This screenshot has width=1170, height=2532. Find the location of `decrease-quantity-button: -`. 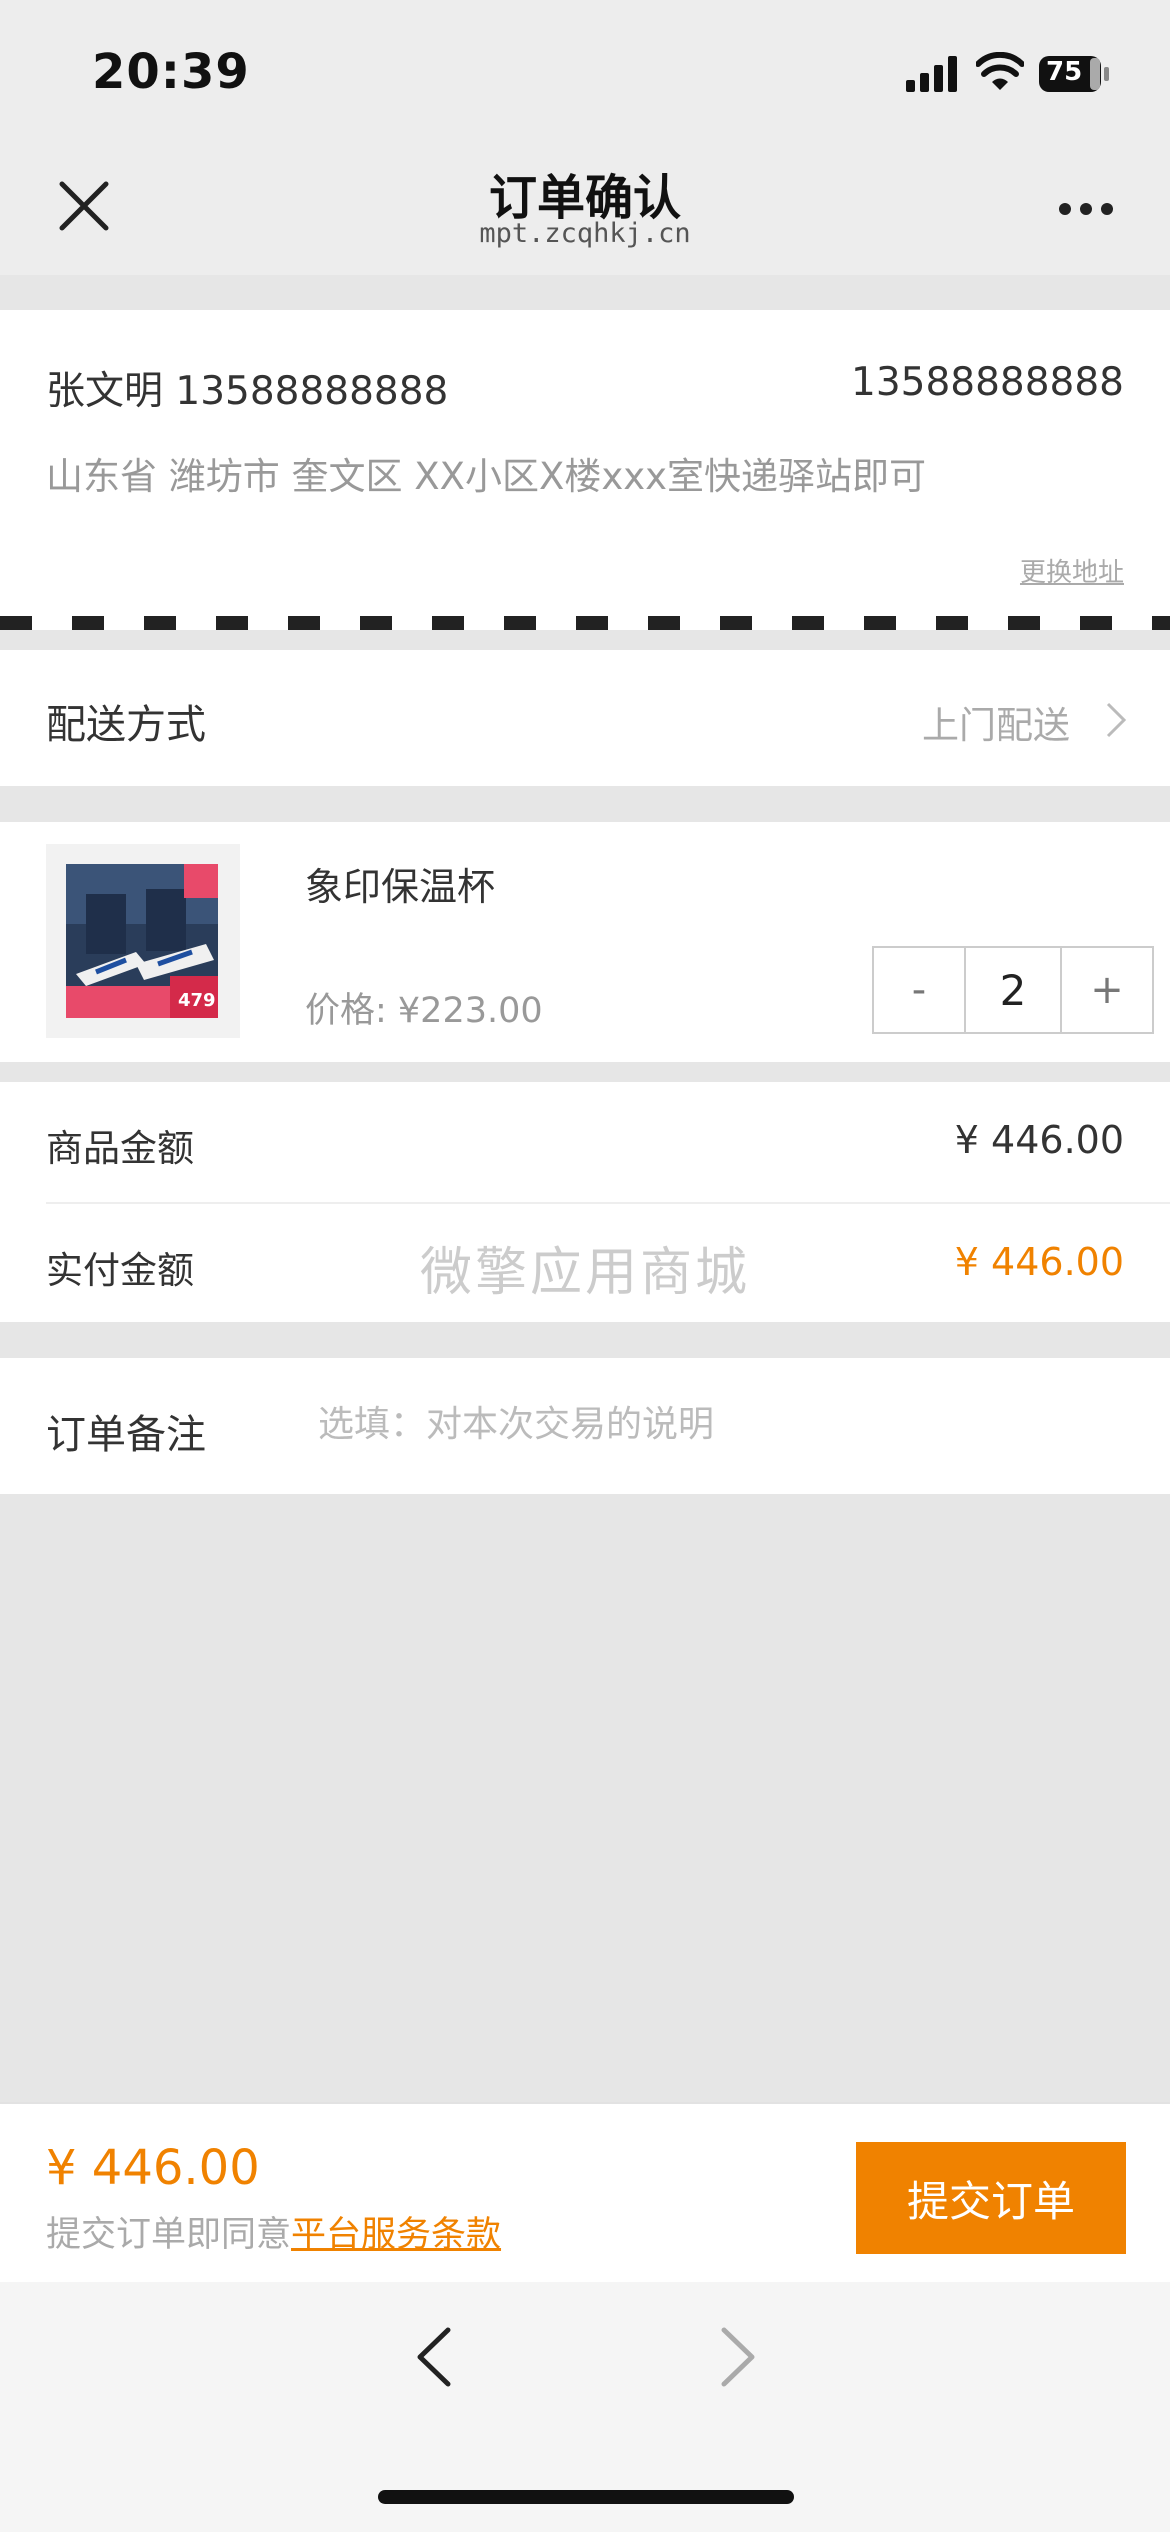

decrease-quantity-button: - is located at coordinates (919, 990).